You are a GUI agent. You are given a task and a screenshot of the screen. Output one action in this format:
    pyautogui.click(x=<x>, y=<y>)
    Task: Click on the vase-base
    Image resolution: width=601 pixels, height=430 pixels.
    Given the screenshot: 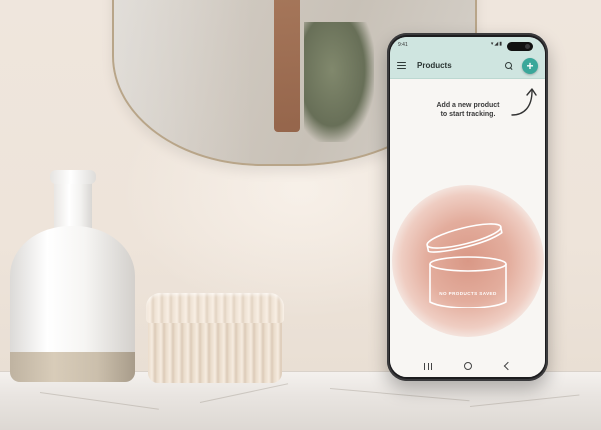 What is the action you would take?
    pyautogui.click(x=72, y=367)
    